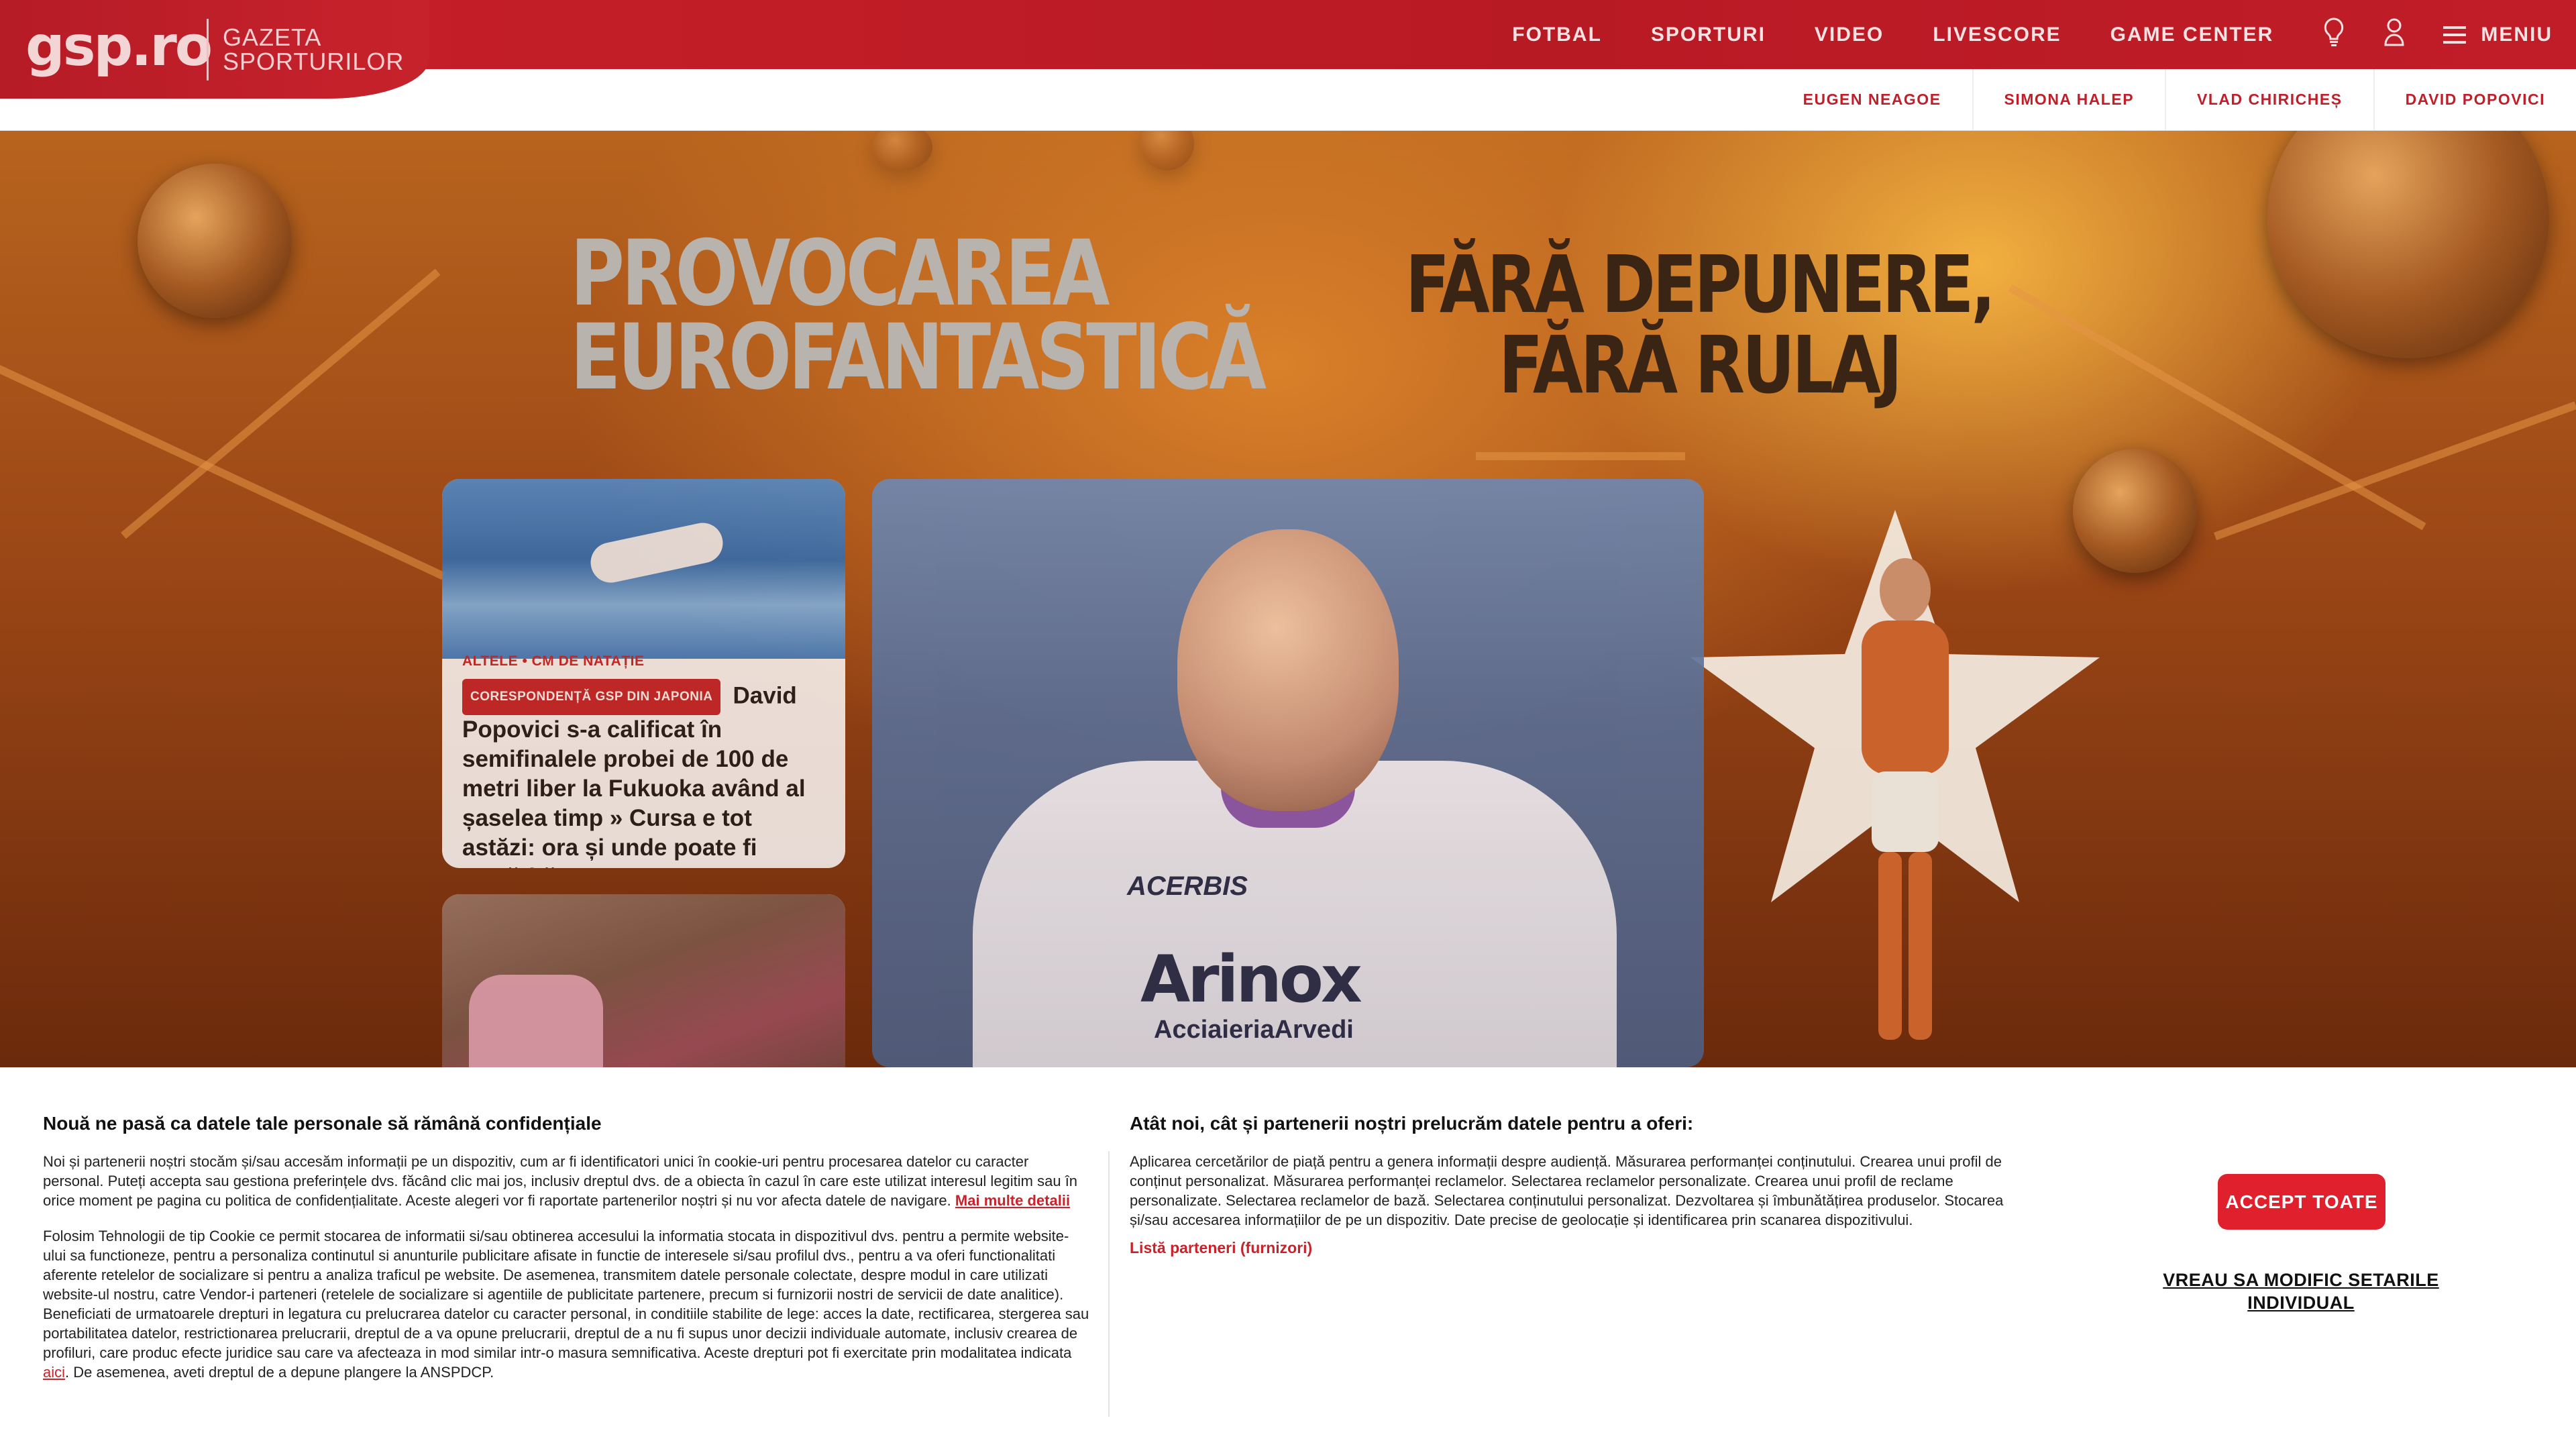  What do you see at coordinates (2517, 34) in the screenshot?
I see `menu-label: MENIU` at bounding box center [2517, 34].